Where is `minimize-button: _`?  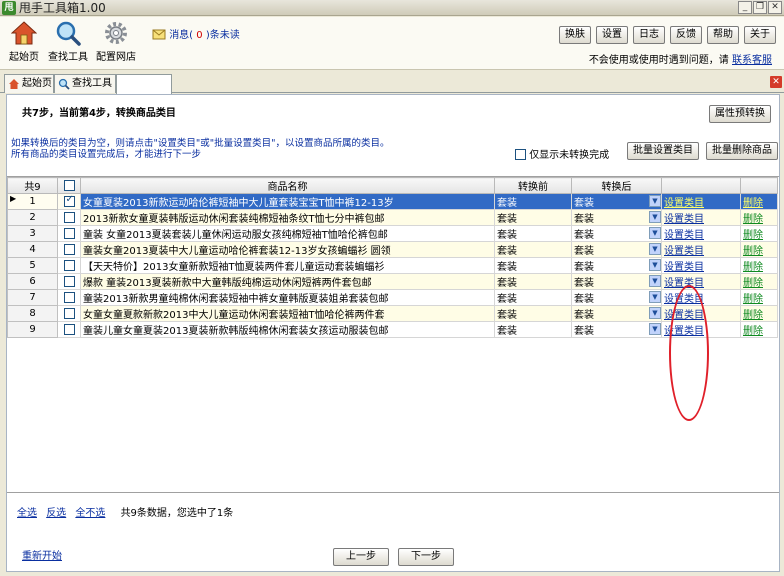 minimize-button: _ is located at coordinates (745, 7).